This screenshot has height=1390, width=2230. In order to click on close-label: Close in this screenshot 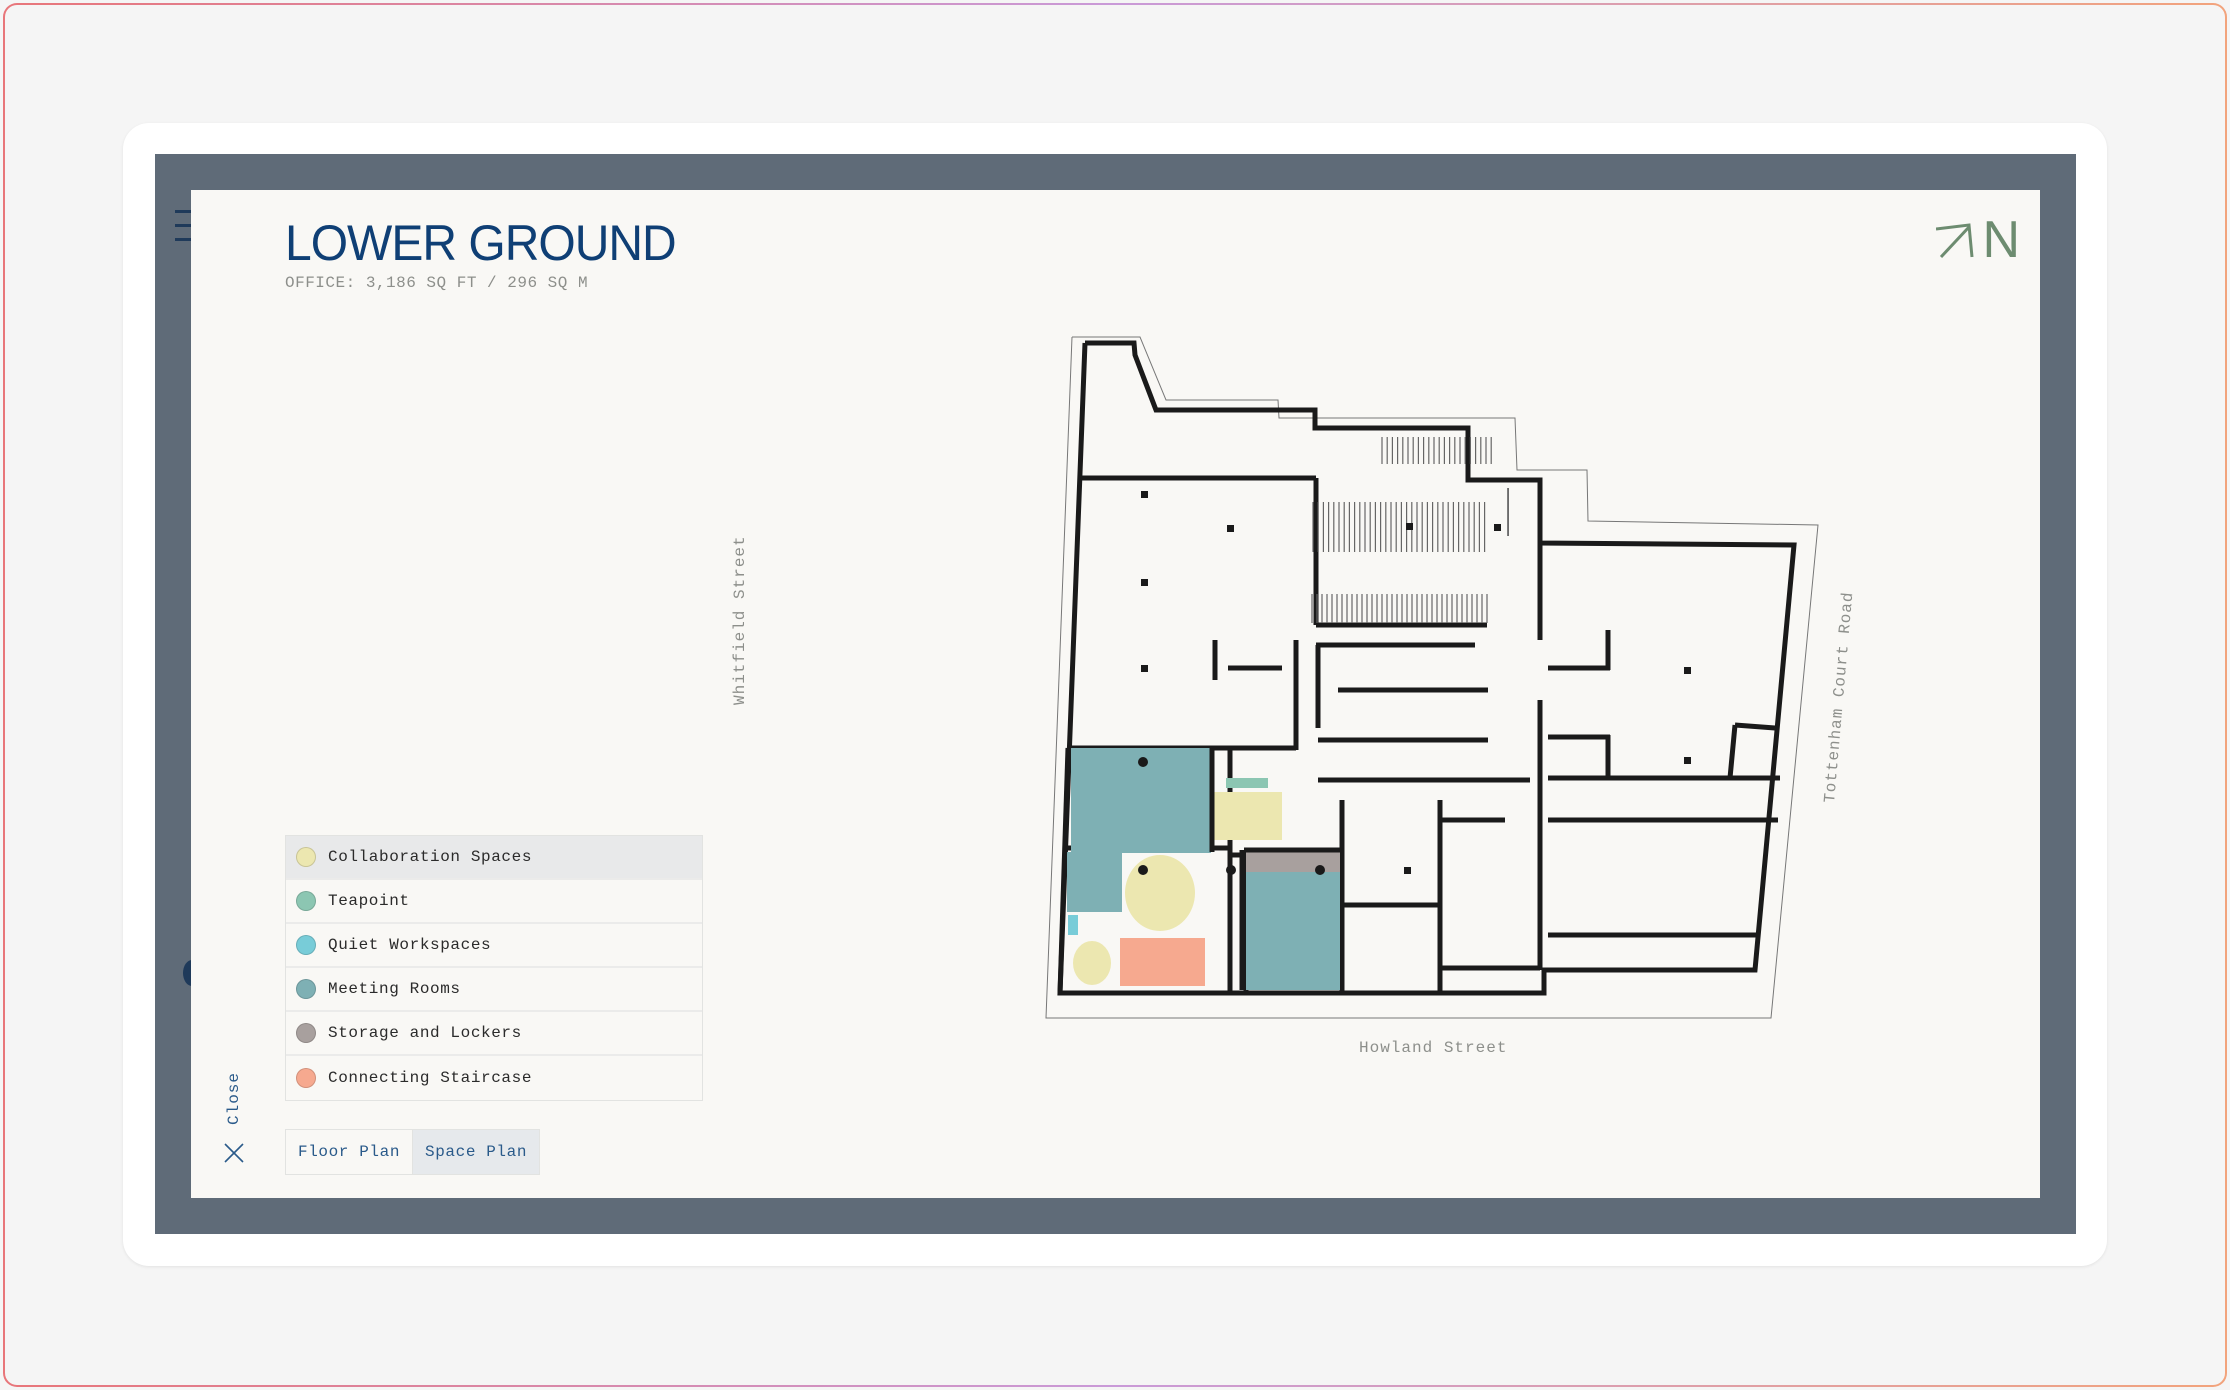, I will do `click(234, 1098)`.